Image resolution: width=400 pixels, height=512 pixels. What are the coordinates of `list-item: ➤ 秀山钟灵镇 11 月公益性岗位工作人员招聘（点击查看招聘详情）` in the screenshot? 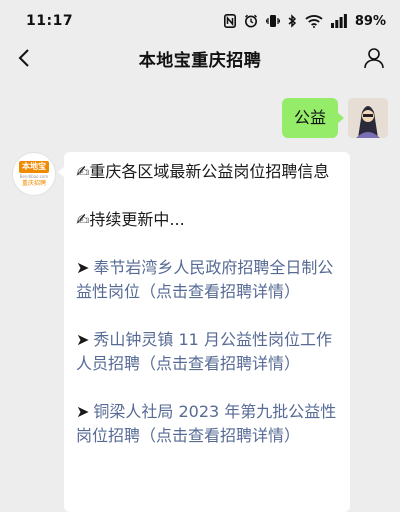 It's located at (207, 352).